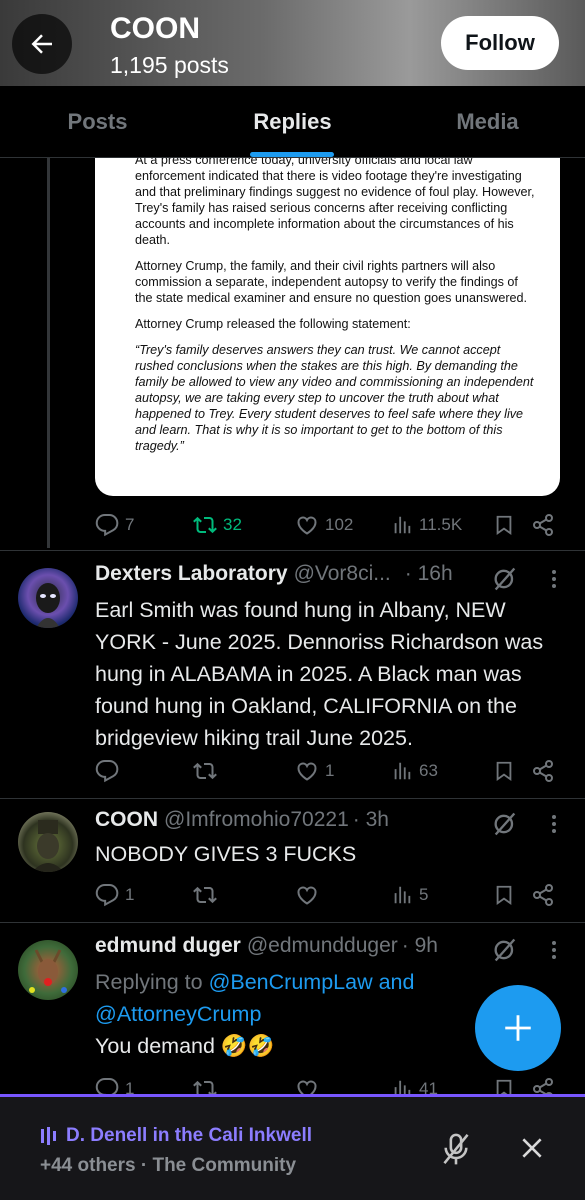 The width and height of the screenshot is (585, 1200). I want to click on posts-count: 1,195 posts, so click(169, 65).